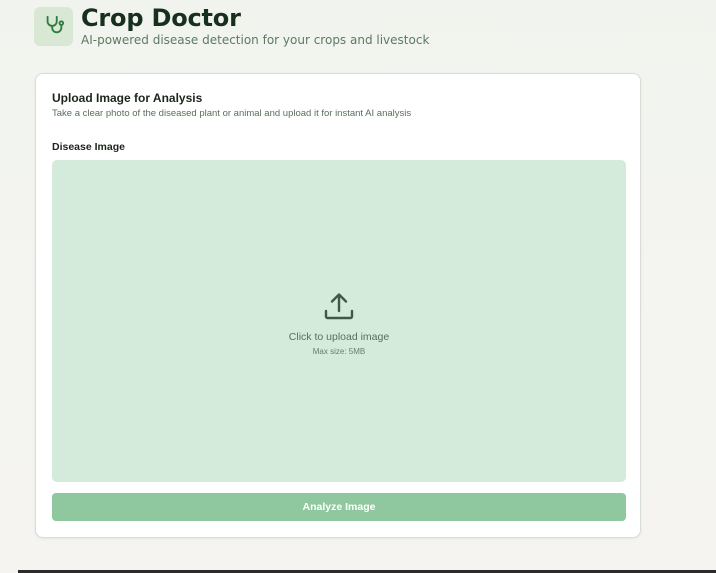 The height and width of the screenshot is (573, 716). What do you see at coordinates (339, 351) in the screenshot?
I see `max-size-hint: Max size: 5MB` at bounding box center [339, 351].